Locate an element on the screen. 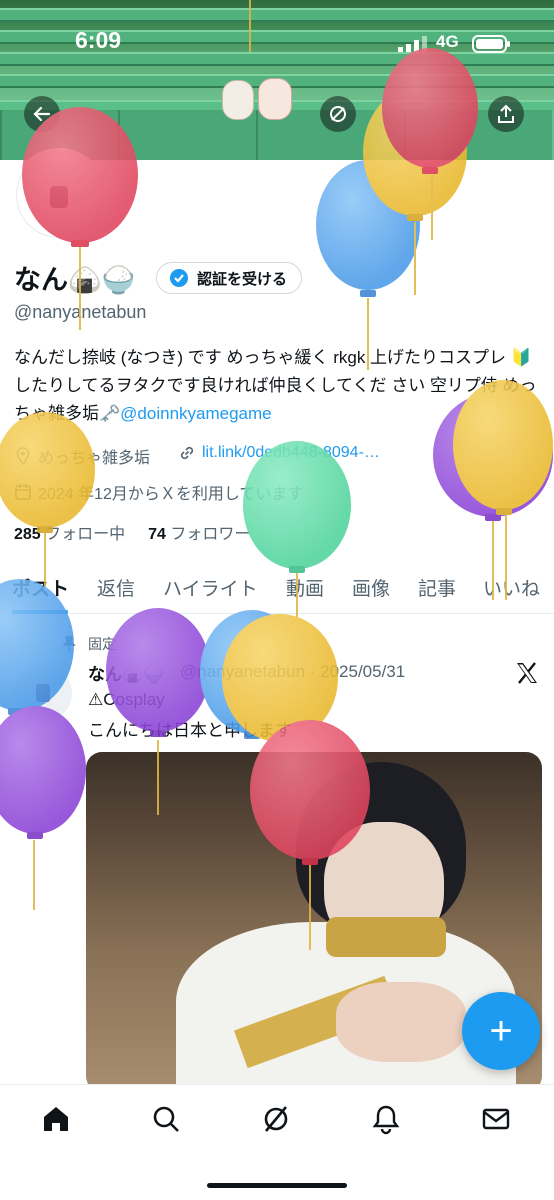 The width and height of the screenshot is (554, 1200). pin-icon is located at coordinates (69, 646).